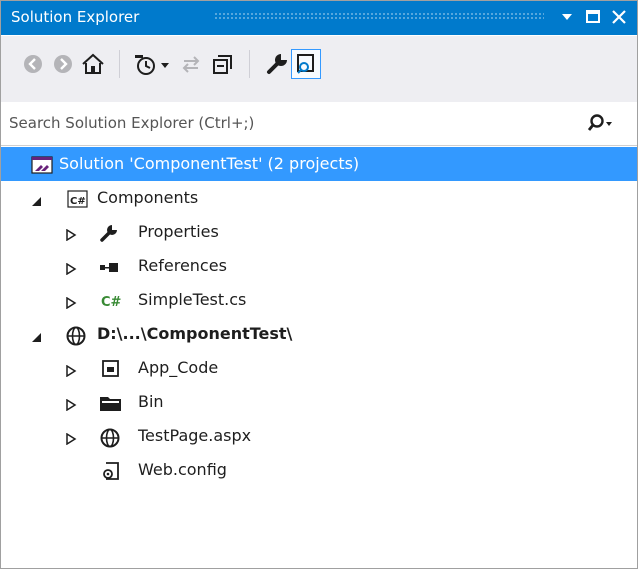 The width and height of the screenshot is (638, 569). What do you see at coordinates (109, 233) in the screenshot?
I see `wrench-icon` at bounding box center [109, 233].